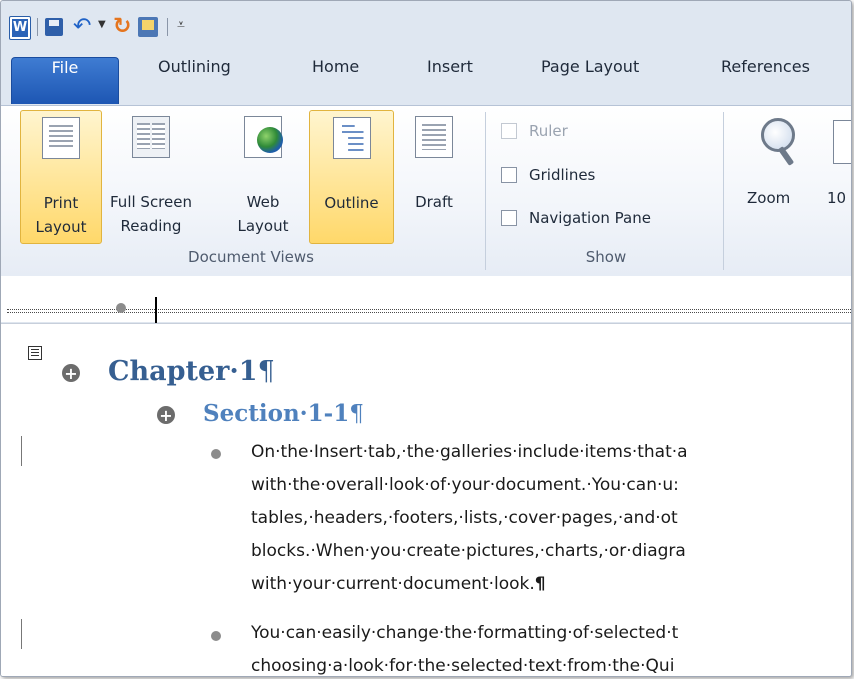 This screenshot has height=679, width=854. Describe the element at coordinates (263, 177) in the screenshot. I see `web-layout-button: Web Layout` at that location.